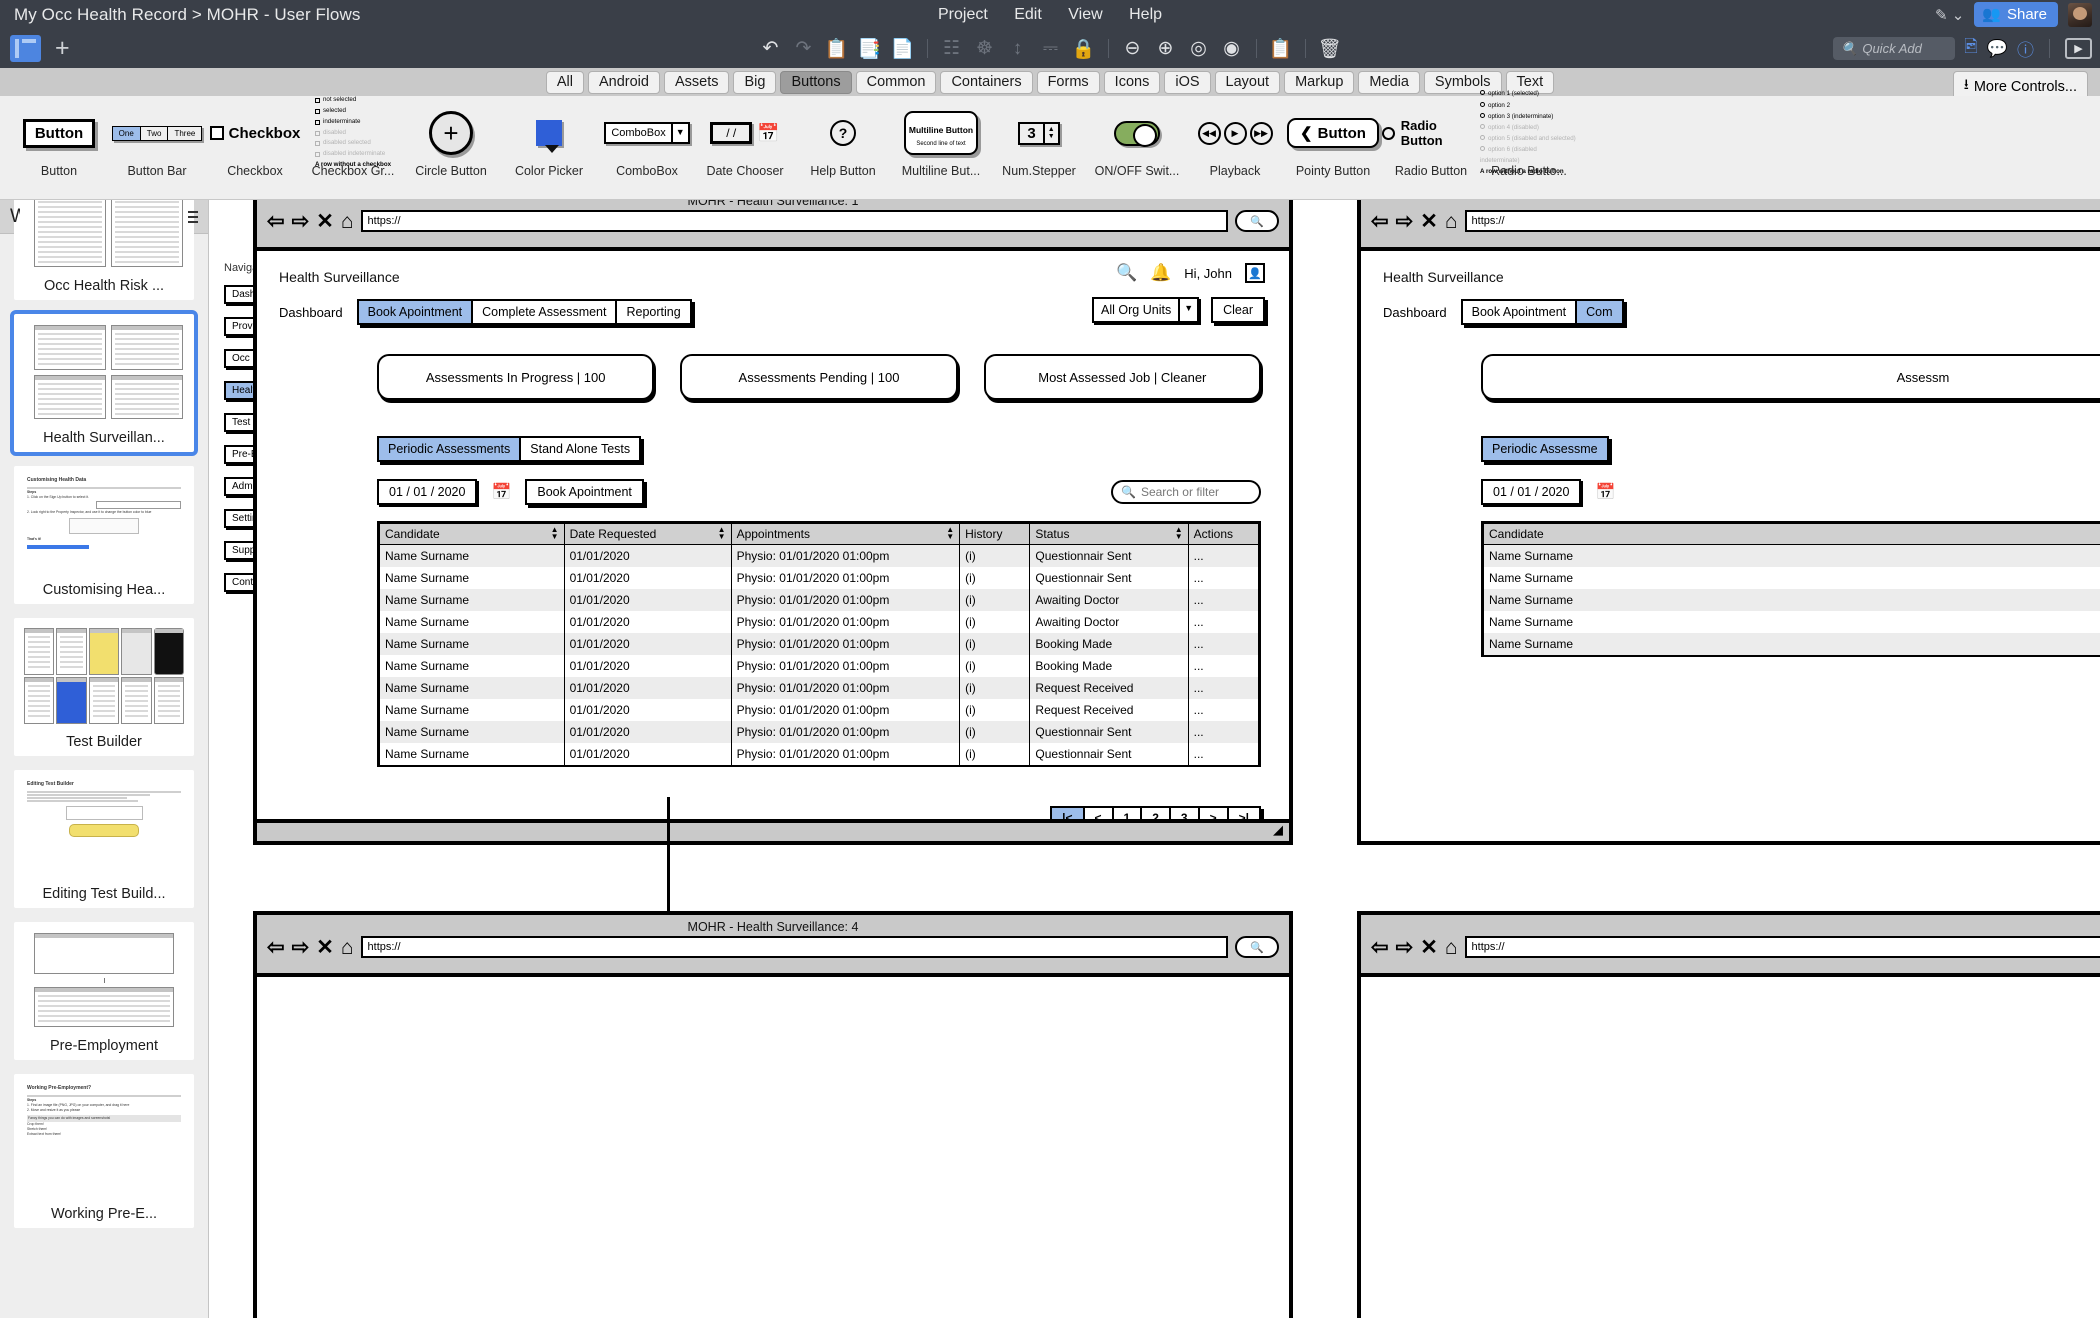  Describe the element at coordinates (986, 82) in the screenshot. I see `cat-tab-containers: Containers` at that location.